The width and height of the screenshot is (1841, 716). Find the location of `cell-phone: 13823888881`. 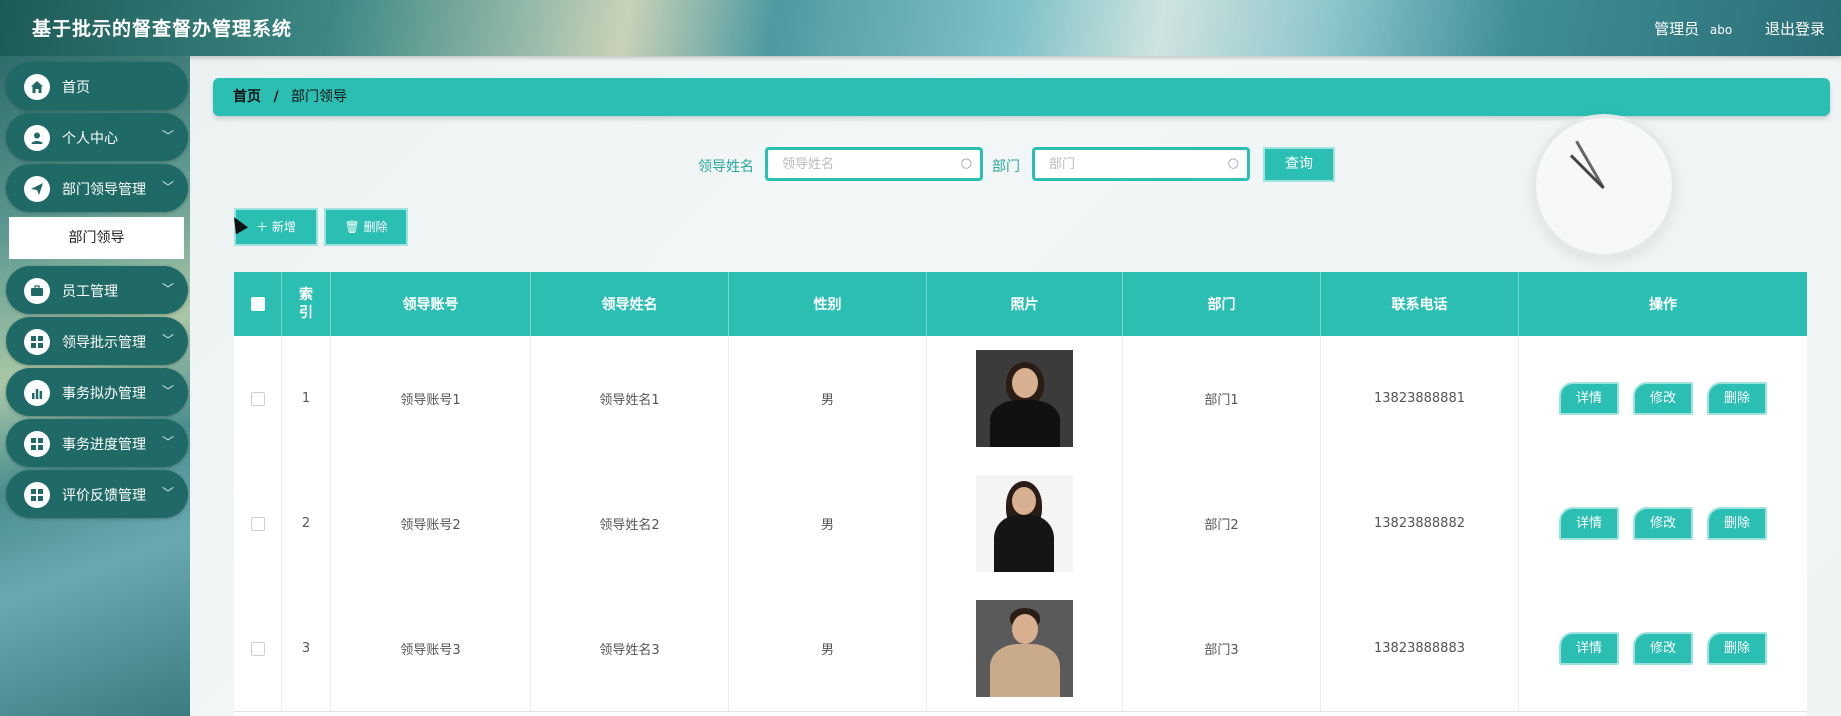

cell-phone: 13823888881 is located at coordinates (1420, 398).